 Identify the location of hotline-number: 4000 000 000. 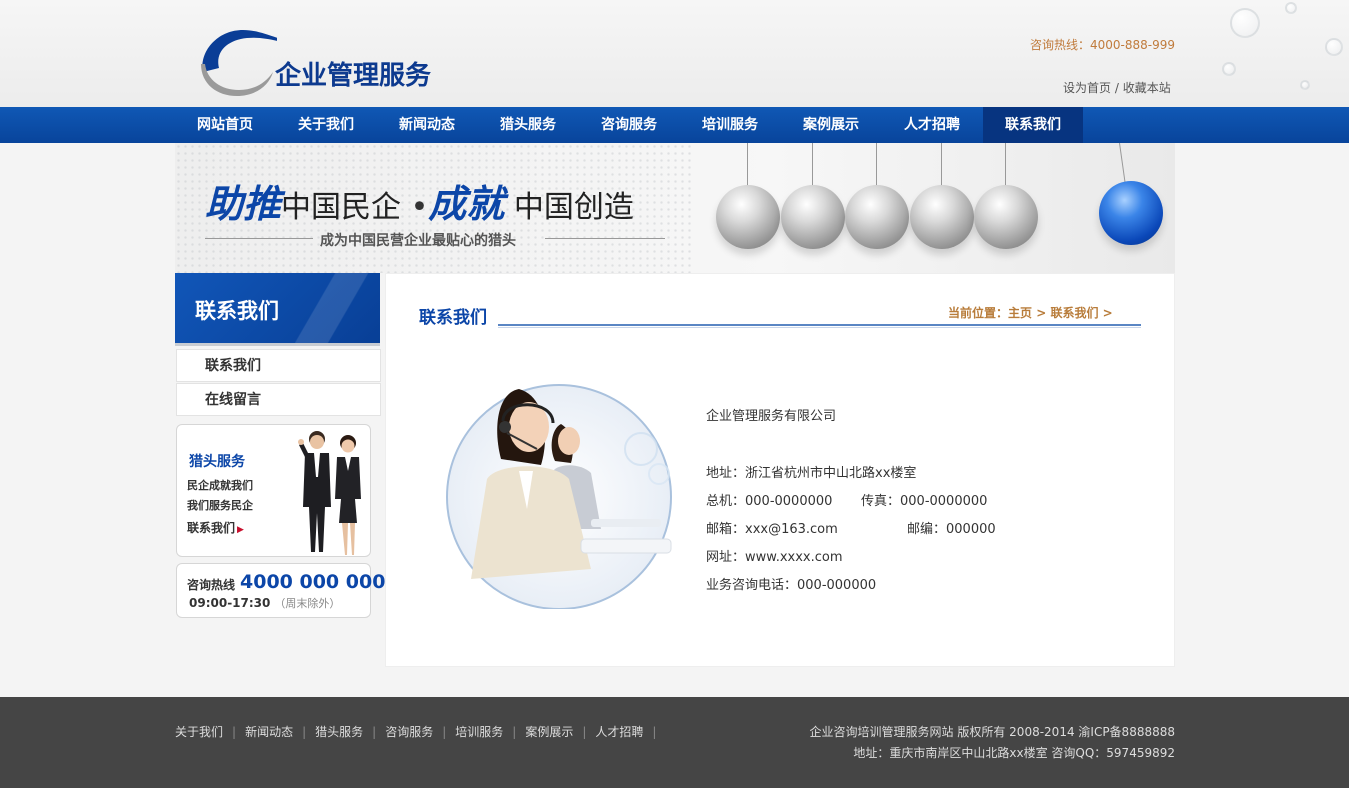
(313, 582).